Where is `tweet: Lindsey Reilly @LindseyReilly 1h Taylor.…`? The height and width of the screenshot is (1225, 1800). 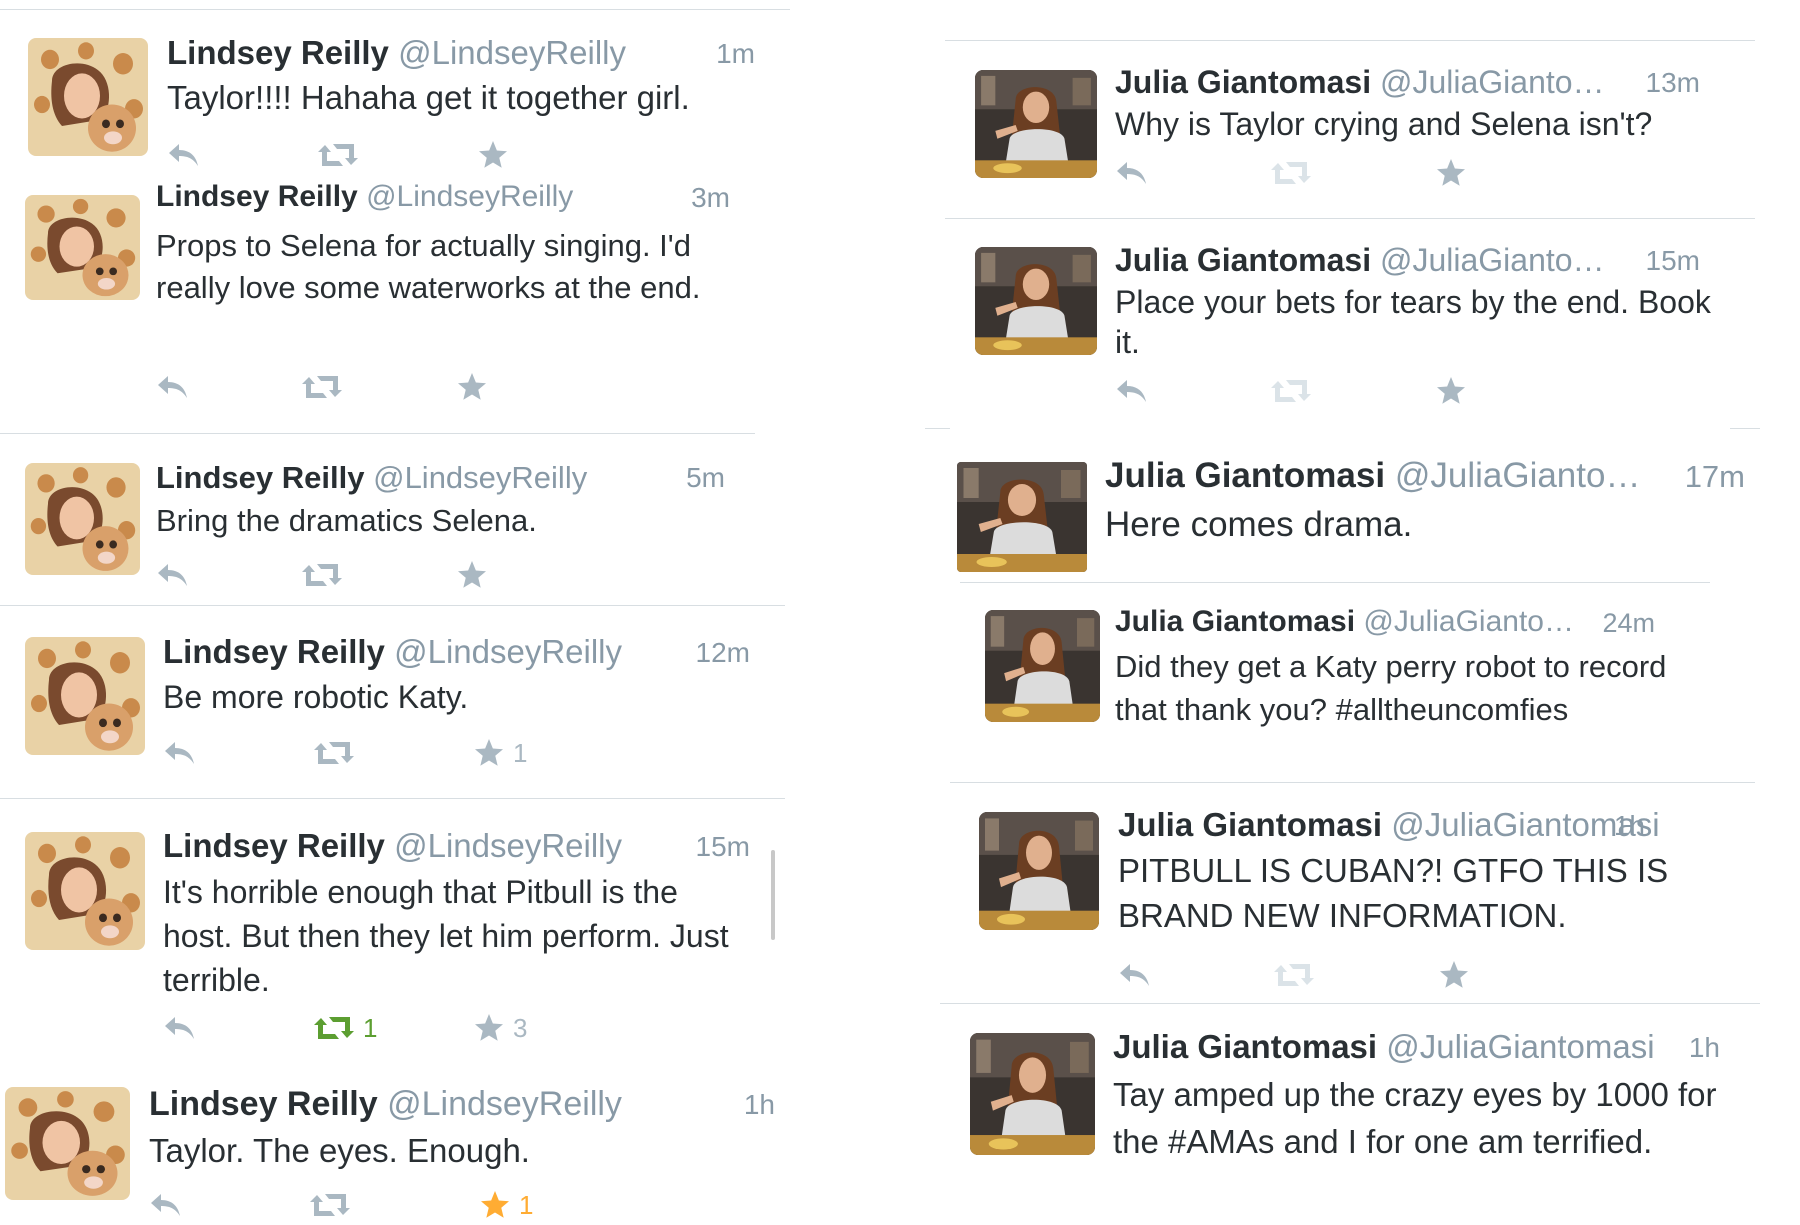 tweet: Lindsey Reilly @LindseyReilly 1h Taylor.… is located at coordinates (400, 1147).